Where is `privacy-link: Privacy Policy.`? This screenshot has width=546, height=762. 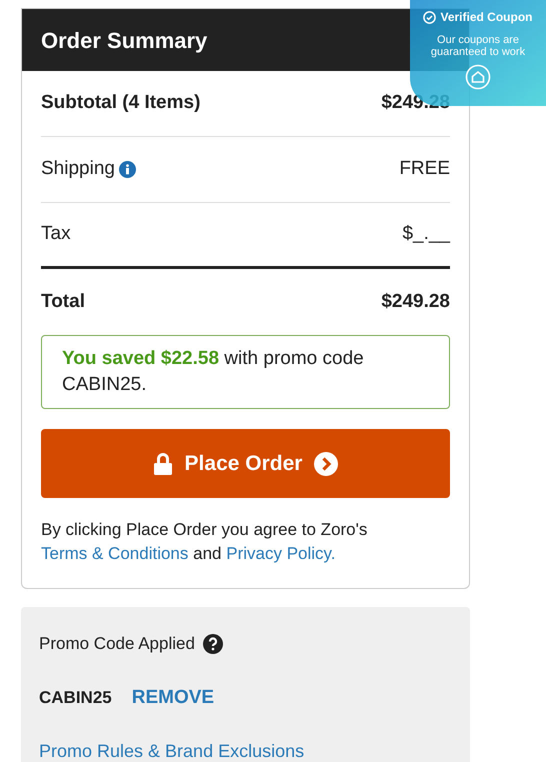 privacy-link: Privacy Policy. is located at coordinates (281, 553).